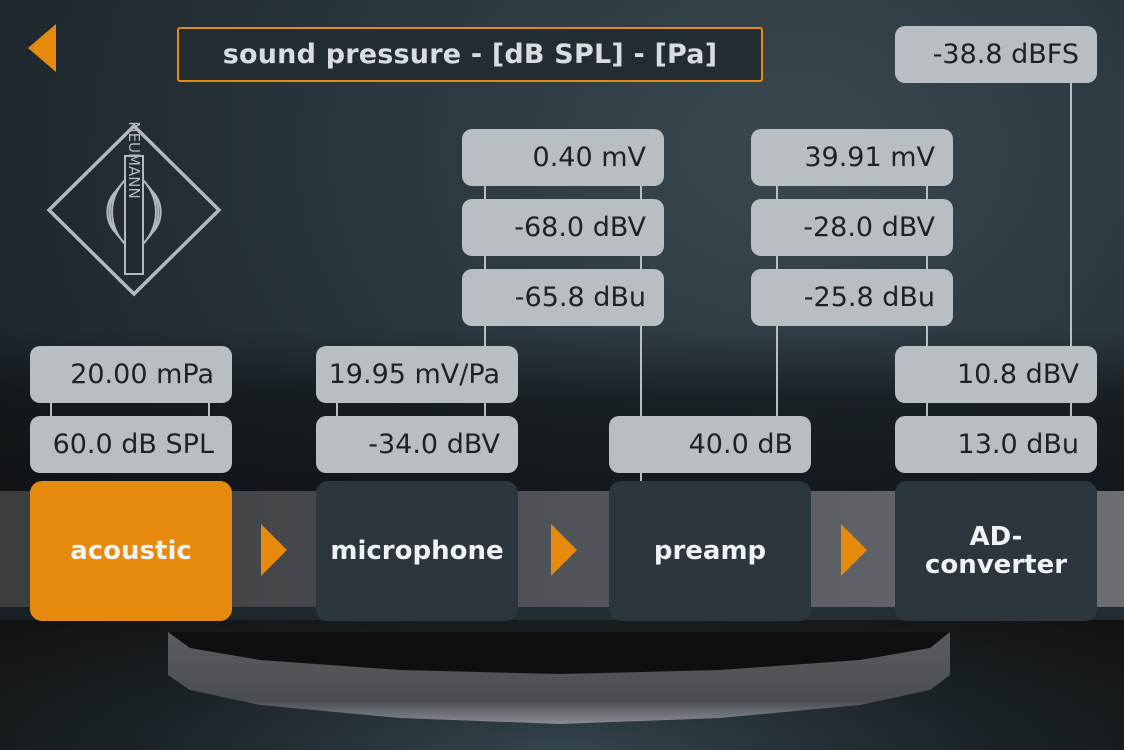  Describe the element at coordinates (134, 209) in the screenshot. I see `neumann-logo: NEUMANN` at that location.